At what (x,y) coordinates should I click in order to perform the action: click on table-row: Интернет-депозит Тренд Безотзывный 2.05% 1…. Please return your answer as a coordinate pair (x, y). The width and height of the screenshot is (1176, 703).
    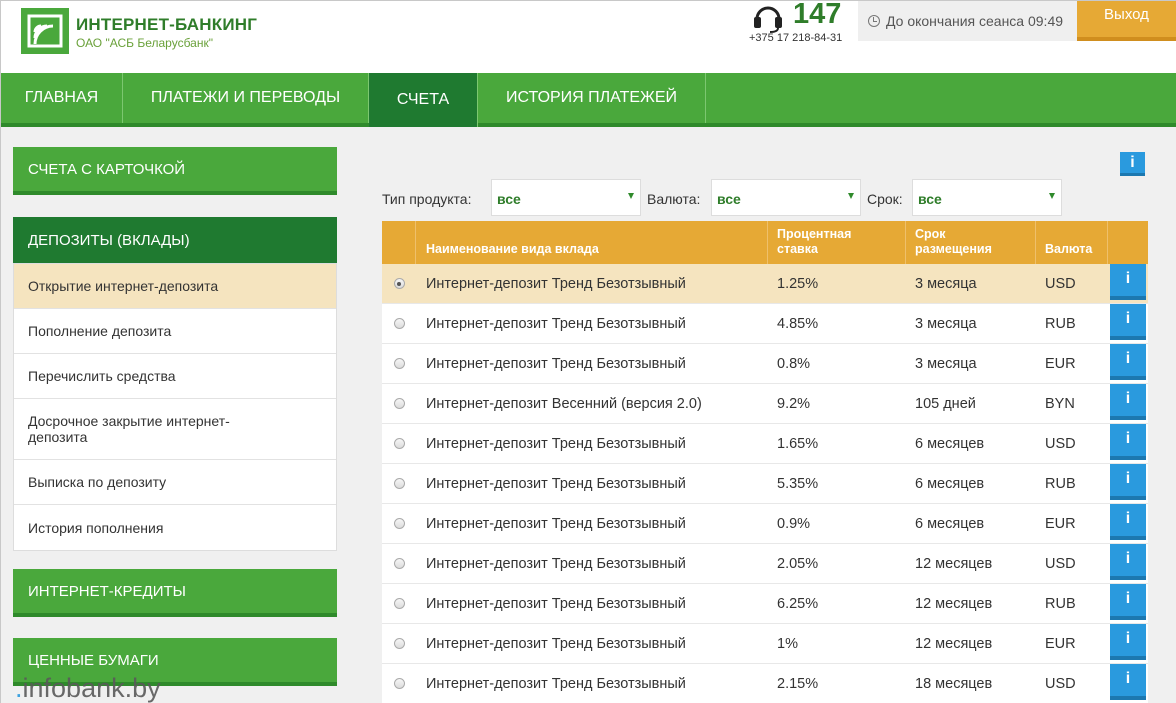
    Looking at the image, I should click on (765, 563).